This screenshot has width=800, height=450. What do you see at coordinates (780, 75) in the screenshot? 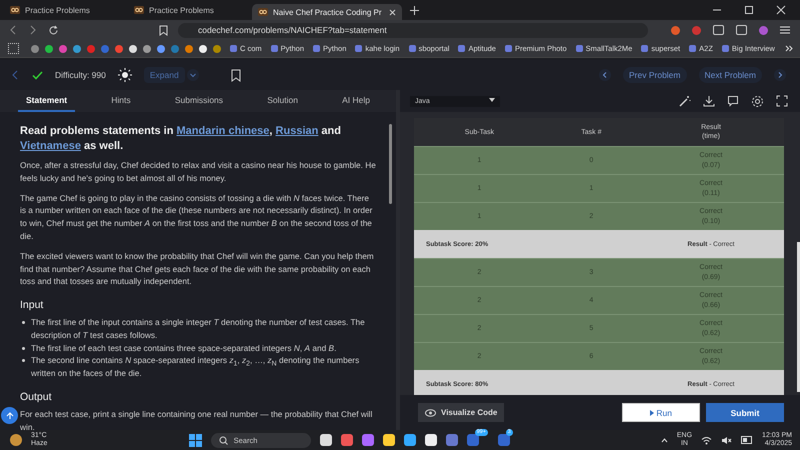
I see `chevron-right-icon` at bounding box center [780, 75].